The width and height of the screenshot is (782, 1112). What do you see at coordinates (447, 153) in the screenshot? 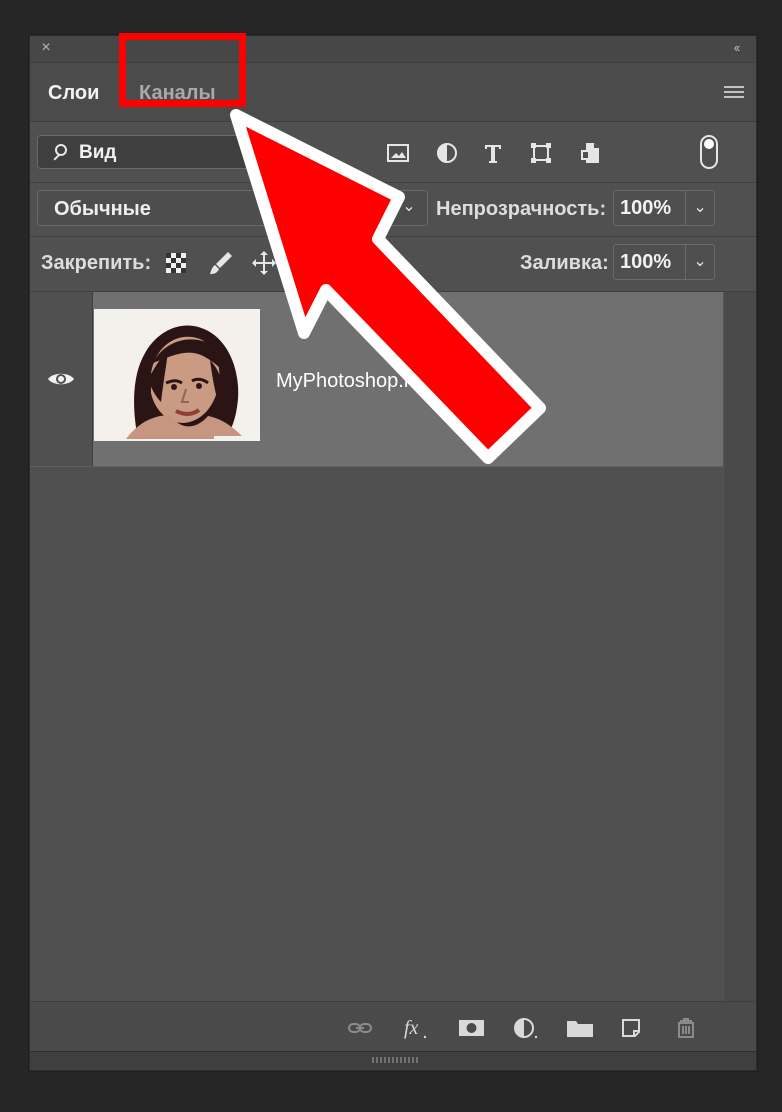
I see `adjustment-filter-icon` at bounding box center [447, 153].